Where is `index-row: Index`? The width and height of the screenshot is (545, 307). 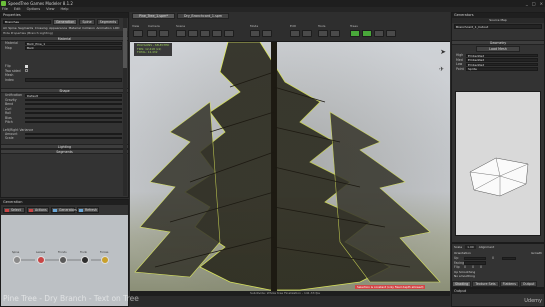 index-row: Index is located at coordinates (64, 80).